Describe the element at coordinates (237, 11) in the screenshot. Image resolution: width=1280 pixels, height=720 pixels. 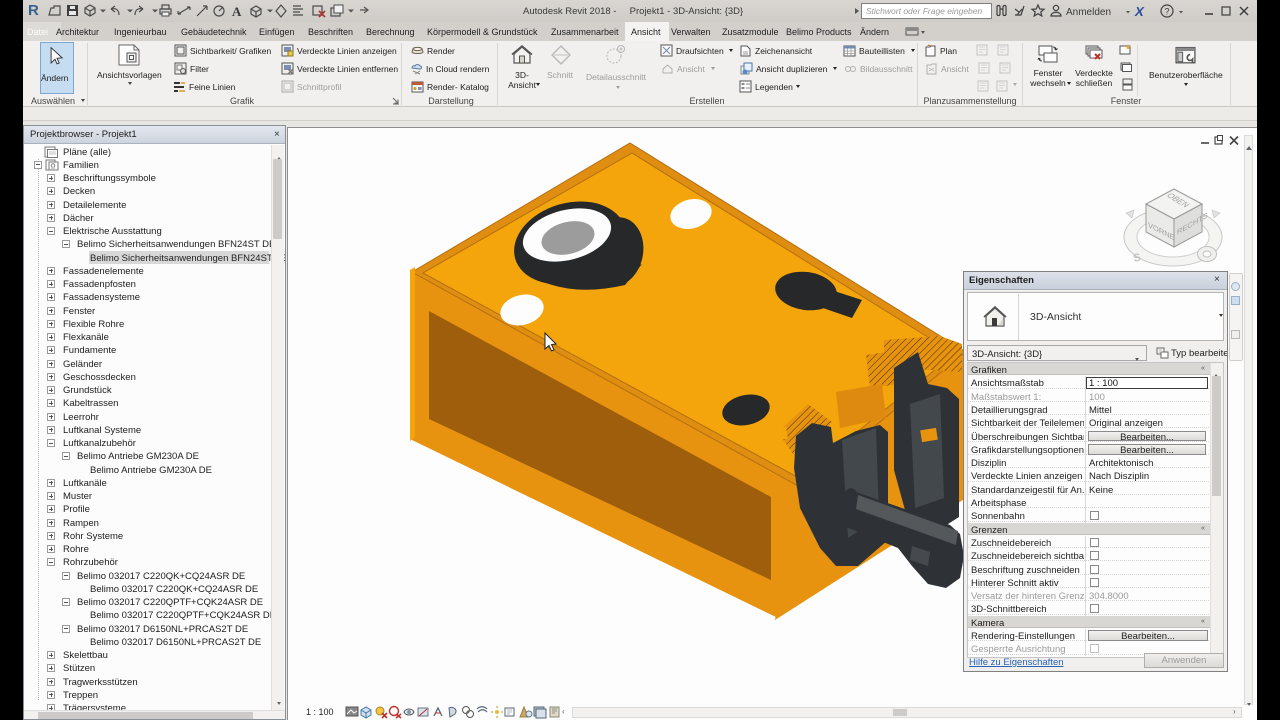
I see `svg-text: A` at that location.